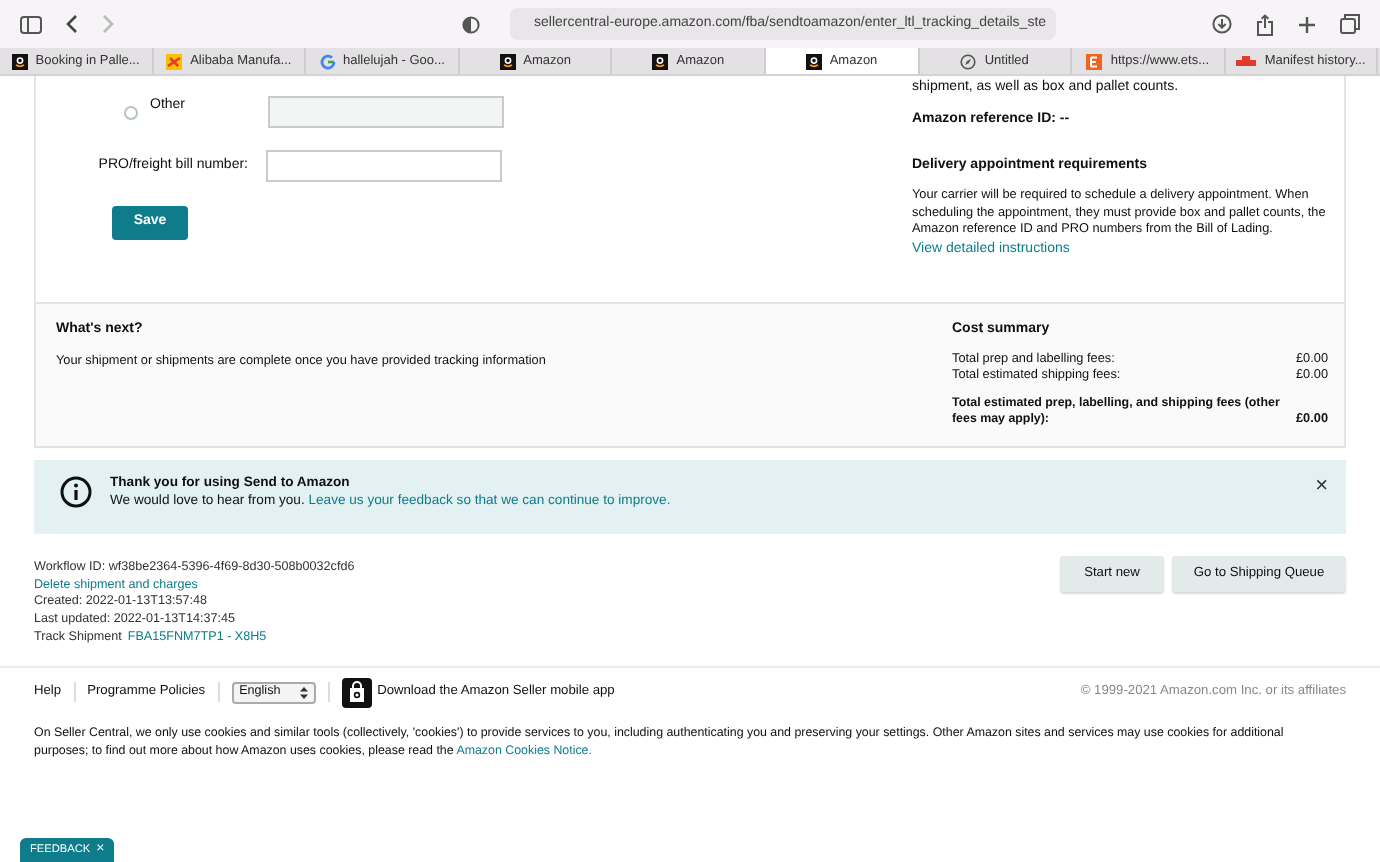 The height and width of the screenshot is (862, 1380). I want to click on share-icon, so click(1265, 24).